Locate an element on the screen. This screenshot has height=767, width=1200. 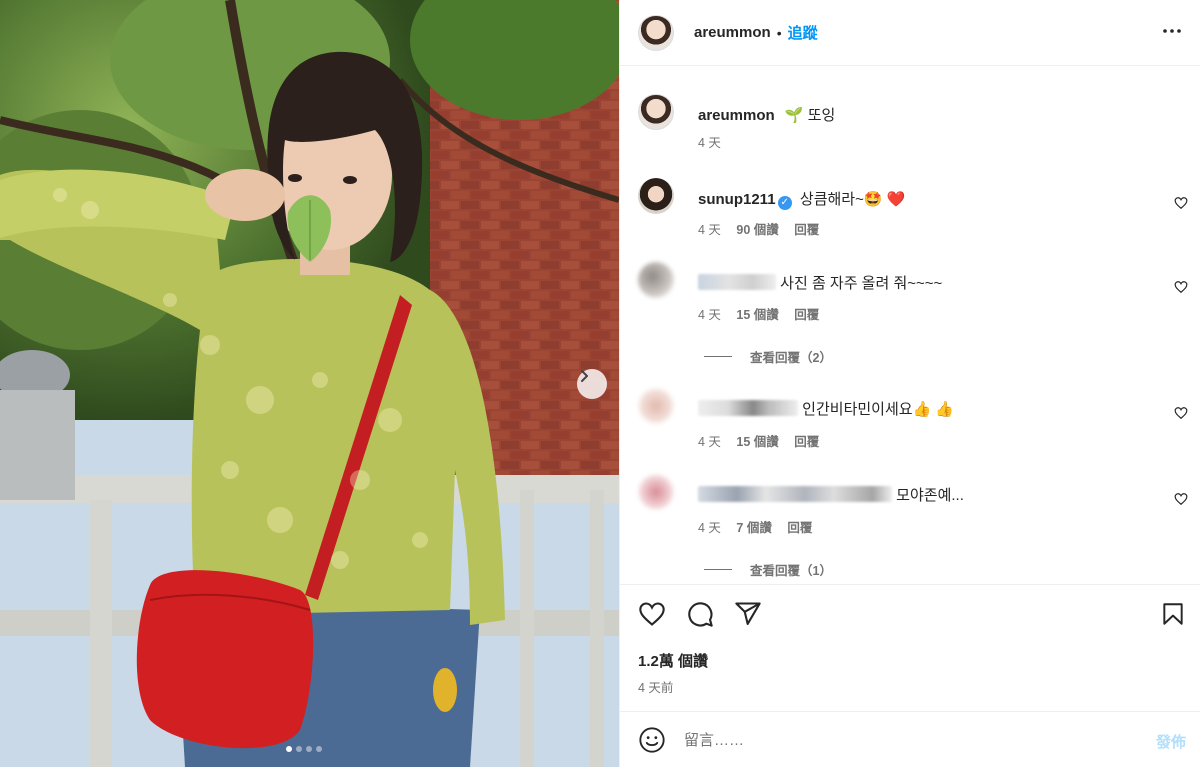
view-replies-button: 查看回覆（1） is located at coordinates (768, 569).